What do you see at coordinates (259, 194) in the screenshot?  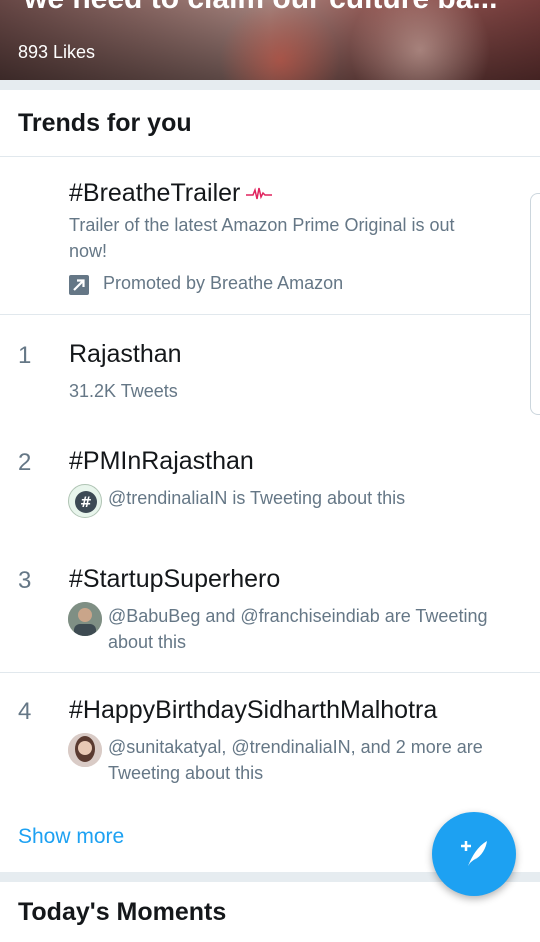 I see `heartbeat-icon` at bounding box center [259, 194].